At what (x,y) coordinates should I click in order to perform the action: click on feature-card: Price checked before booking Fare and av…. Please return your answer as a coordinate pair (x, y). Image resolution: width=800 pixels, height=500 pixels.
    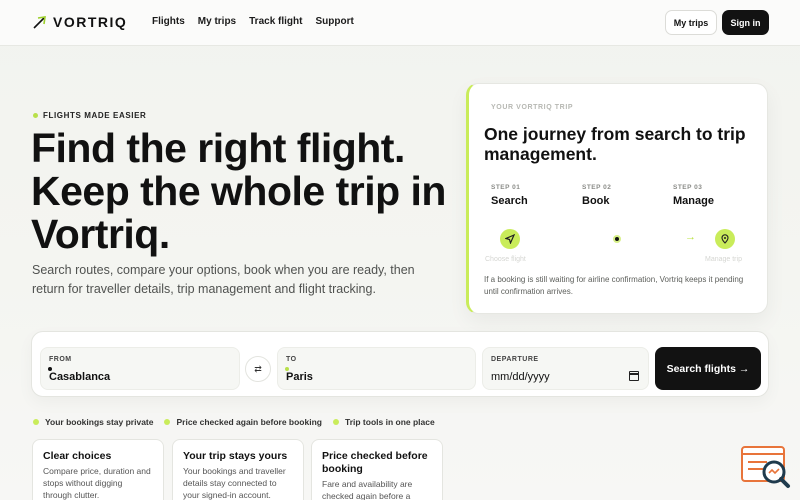
    Looking at the image, I should click on (377, 469).